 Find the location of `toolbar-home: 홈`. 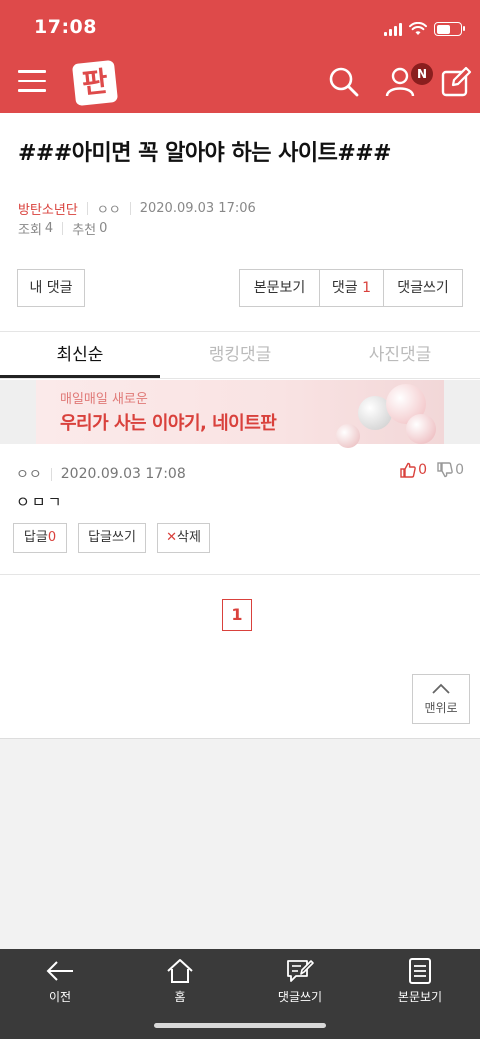

toolbar-home: 홈 is located at coordinates (180, 981).